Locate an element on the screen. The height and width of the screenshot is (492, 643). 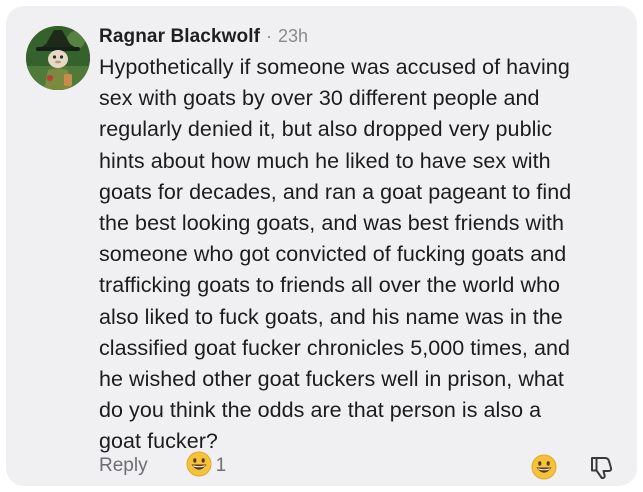
reply-button: Reply is located at coordinates (123, 466).